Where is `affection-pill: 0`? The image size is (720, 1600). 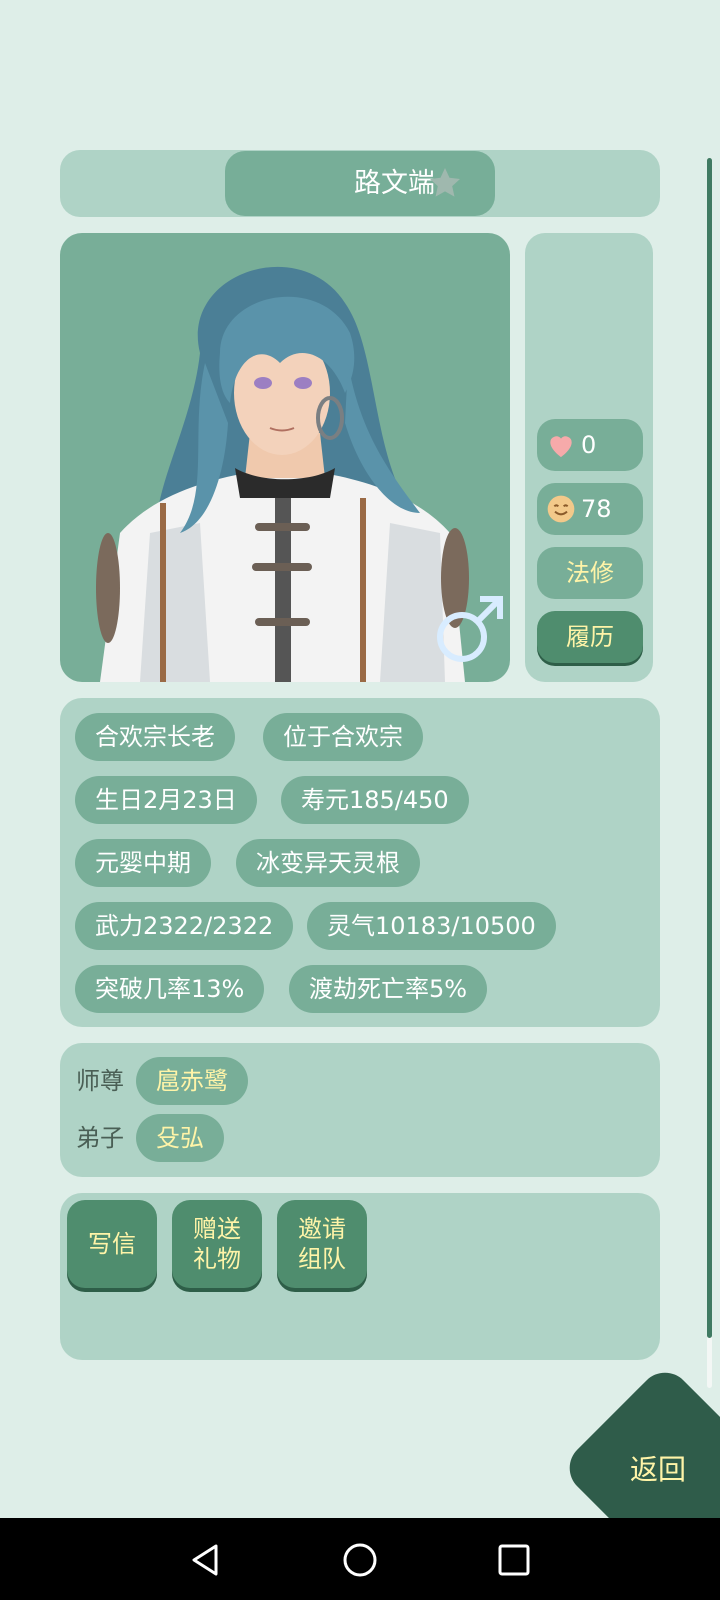
affection-pill: 0 is located at coordinates (590, 445).